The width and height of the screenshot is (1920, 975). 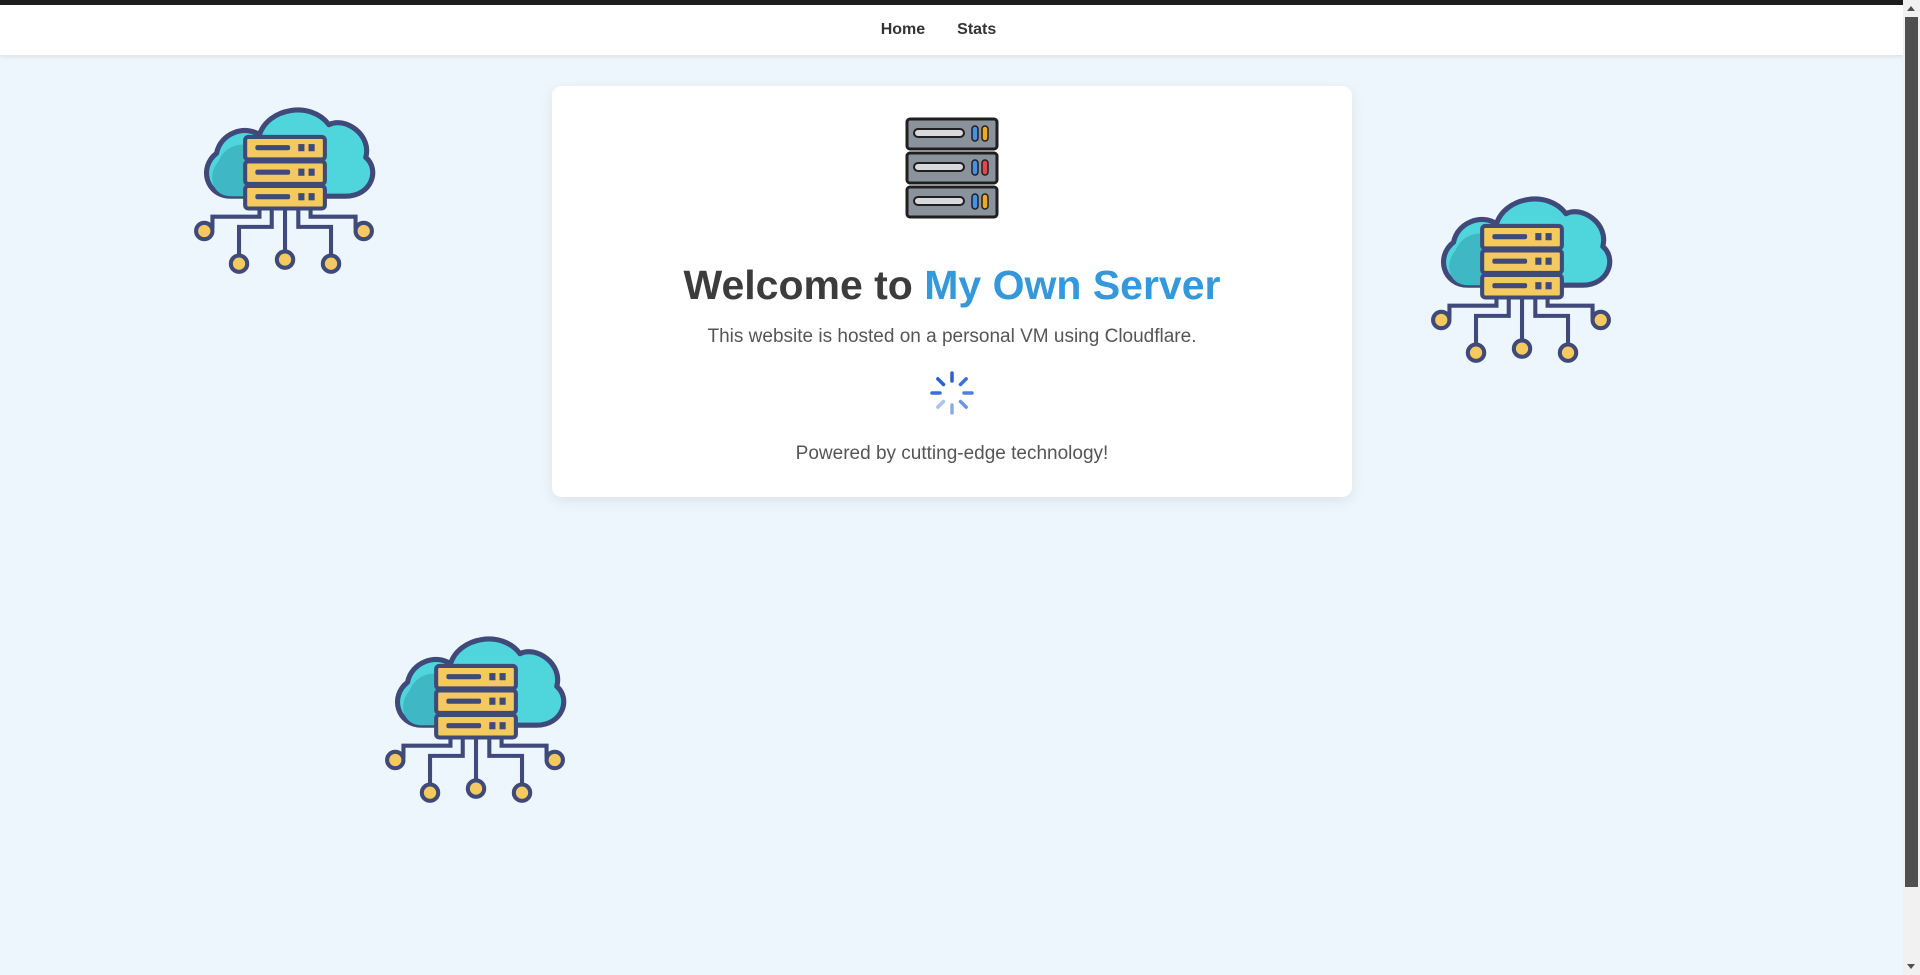 I want to click on nav-home-link: Home, so click(x=903, y=30).